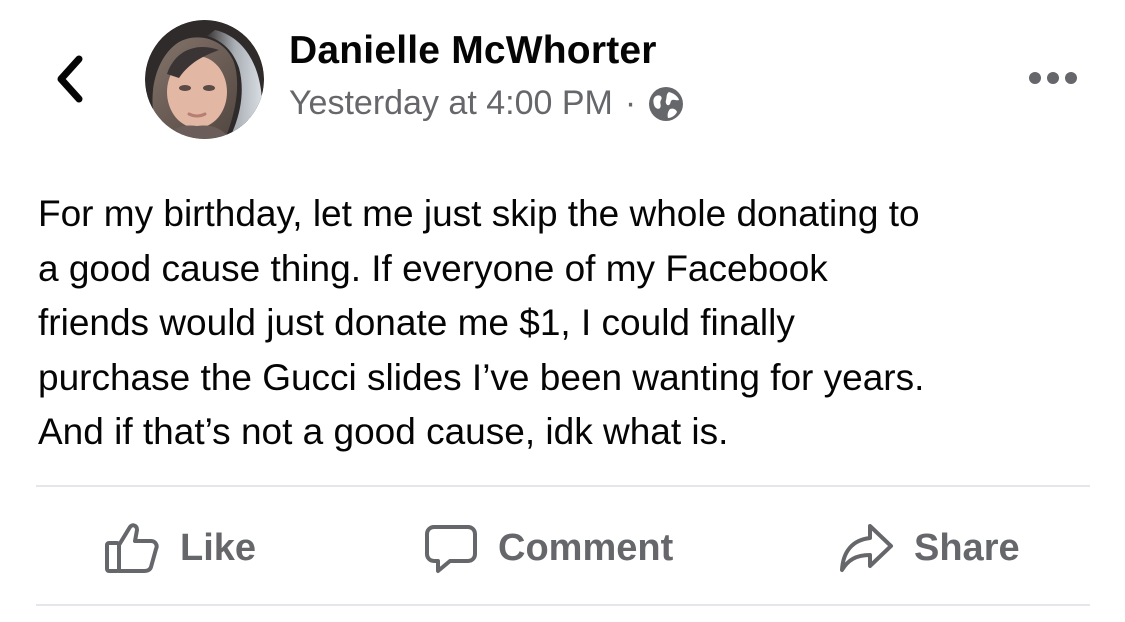 This screenshot has width=1125, height=622. I want to click on chevron-left-icon, so click(70, 79).